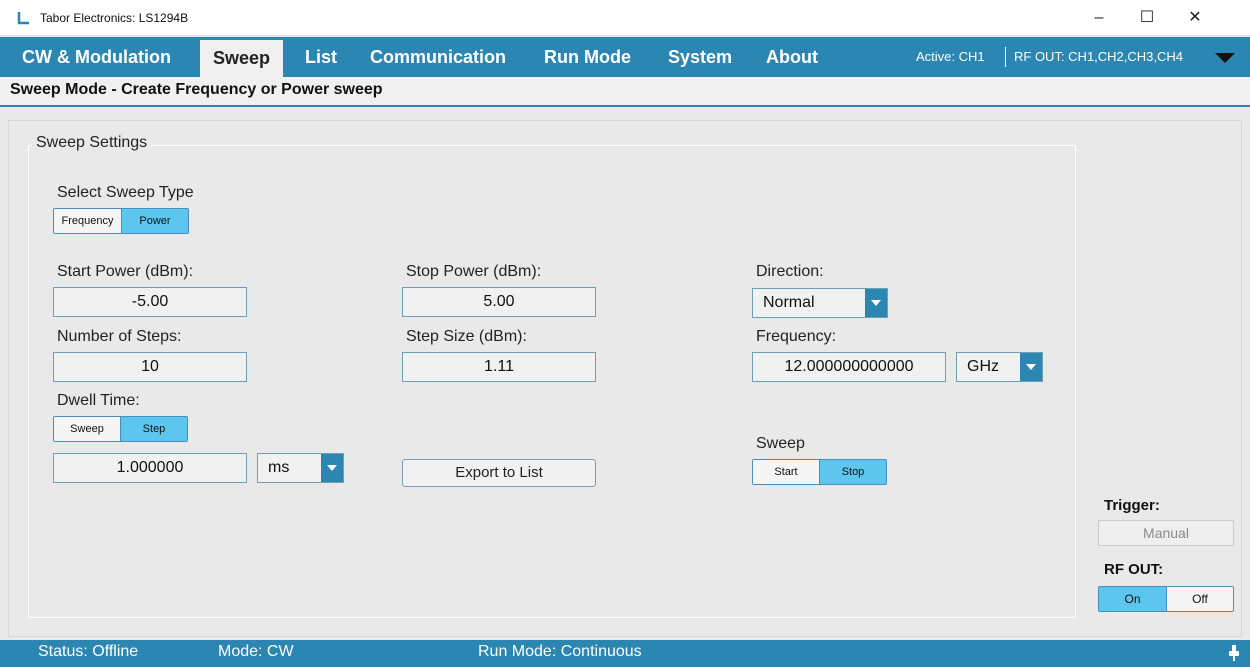 The width and height of the screenshot is (1250, 667). Describe the element at coordinates (1195, 18) in the screenshot. I see `close-button: ✕` at that location.